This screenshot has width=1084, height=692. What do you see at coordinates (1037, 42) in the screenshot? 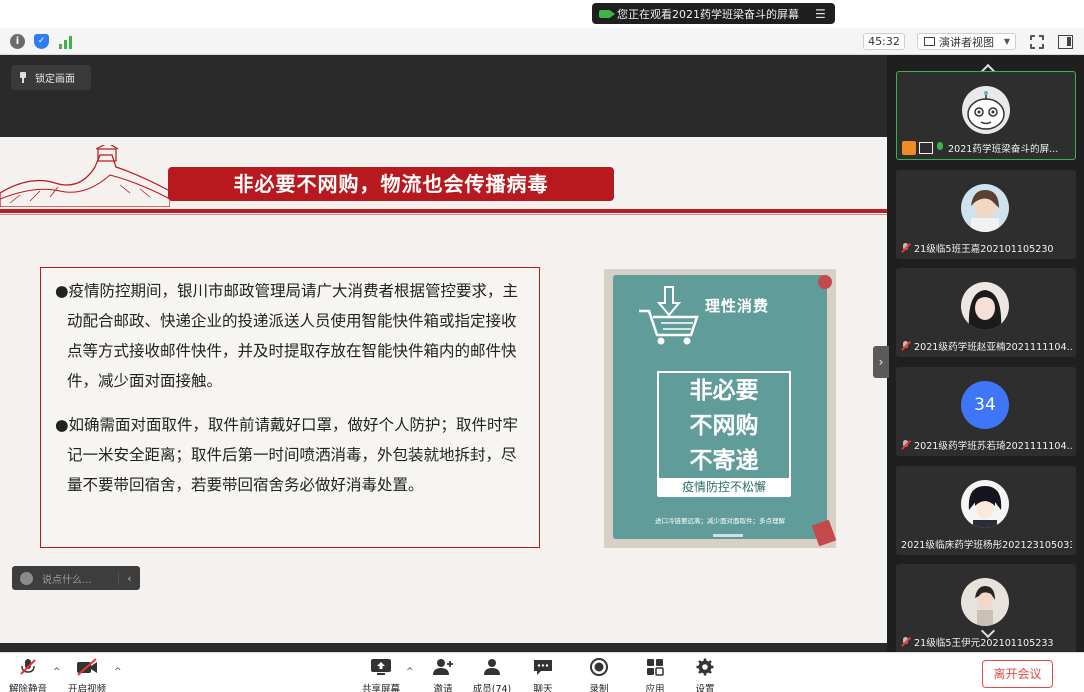
I see `fullscreen-icon` at bounding box center [1037, 42].